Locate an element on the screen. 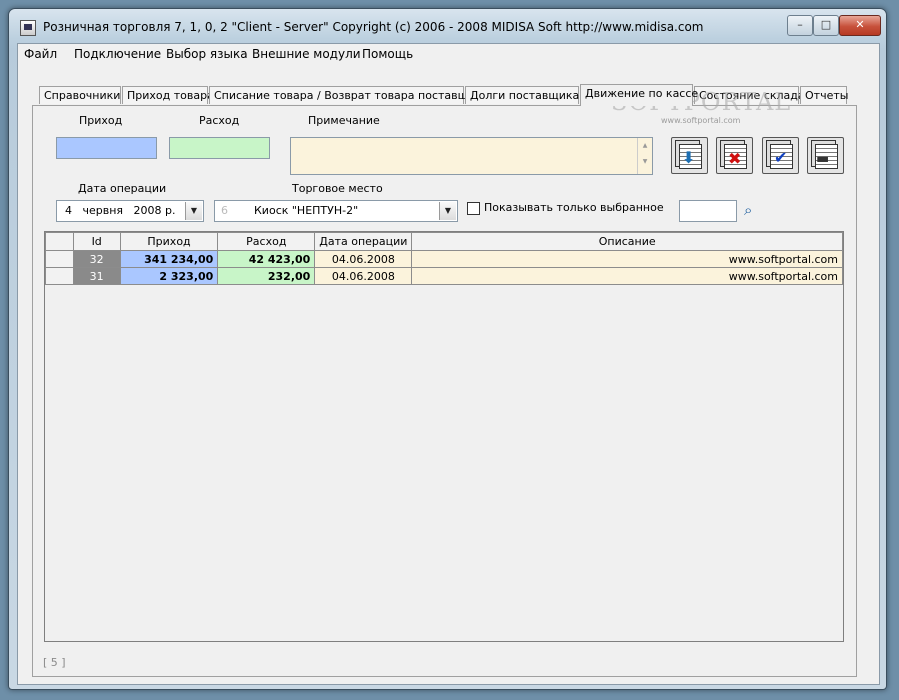  column-header-description: Описание is located at coordinates (627, 241).